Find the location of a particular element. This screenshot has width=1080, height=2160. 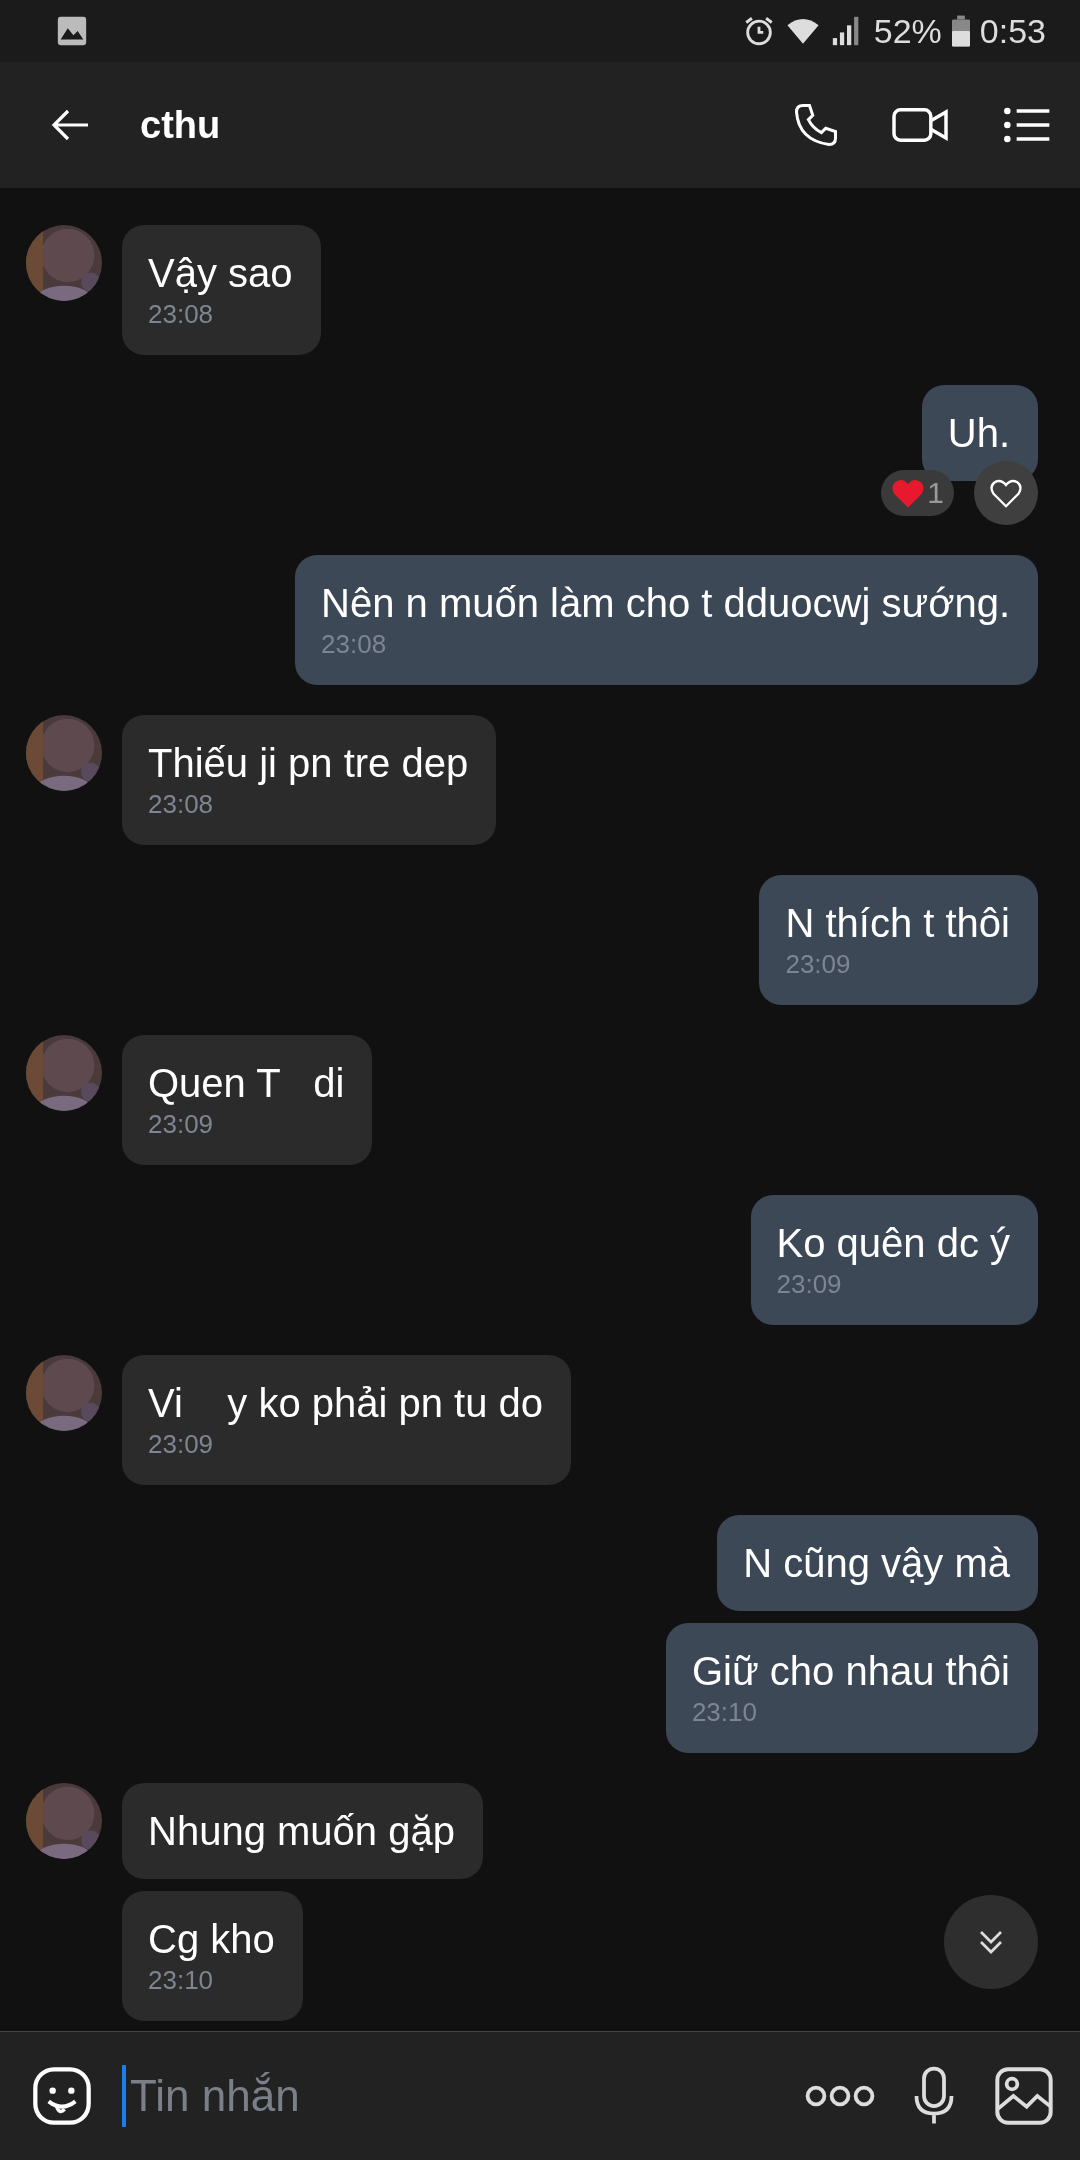

message-text: Quen T di is located at coordinates (246, 1083).